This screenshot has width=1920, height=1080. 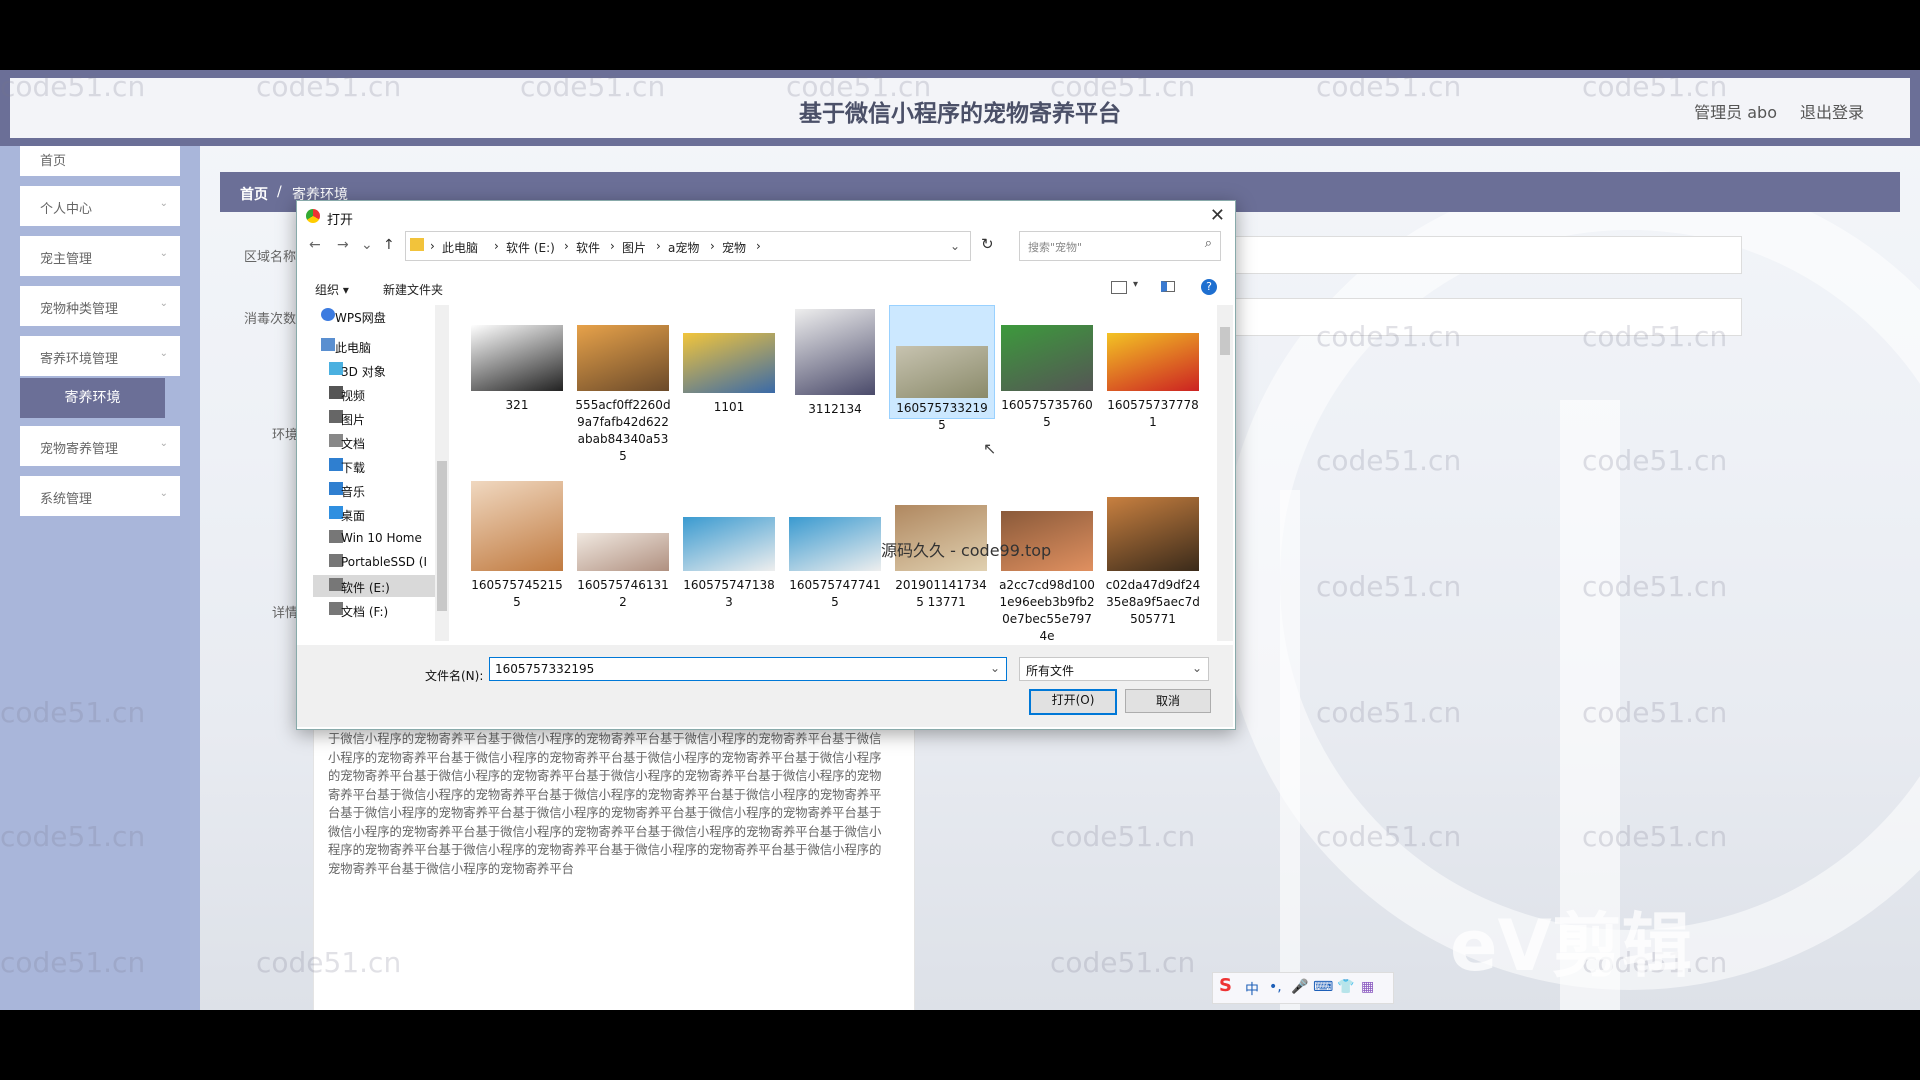 What do you see at coordinates (1323, 987) in the screenshot?
I see `keyboard-icon: ⌨` at bounding box center [1323, 987].